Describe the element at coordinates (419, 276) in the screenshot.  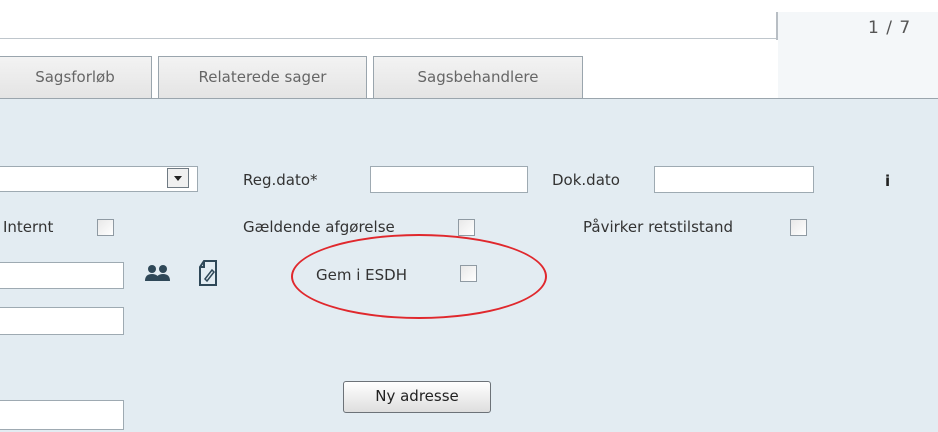
I see `highlight-ellipse` at that location.